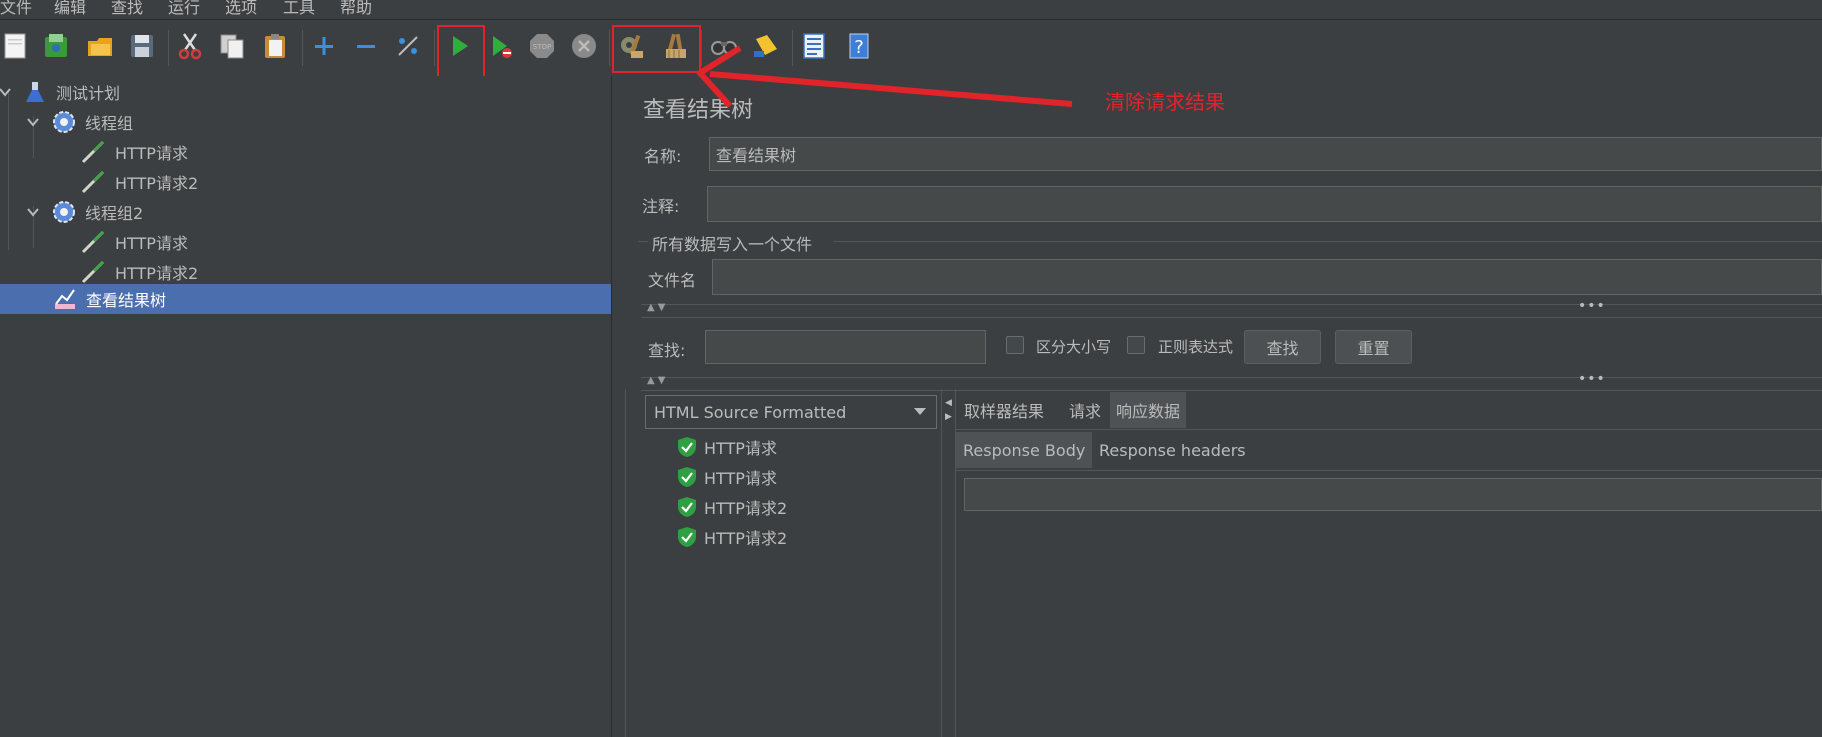  What do you see at coordinates (911, 9) in the screenshot?
I see `menubar: 文件 编辑 查找 运行 选项 工具 帮助` at bounding box center [911, 9].